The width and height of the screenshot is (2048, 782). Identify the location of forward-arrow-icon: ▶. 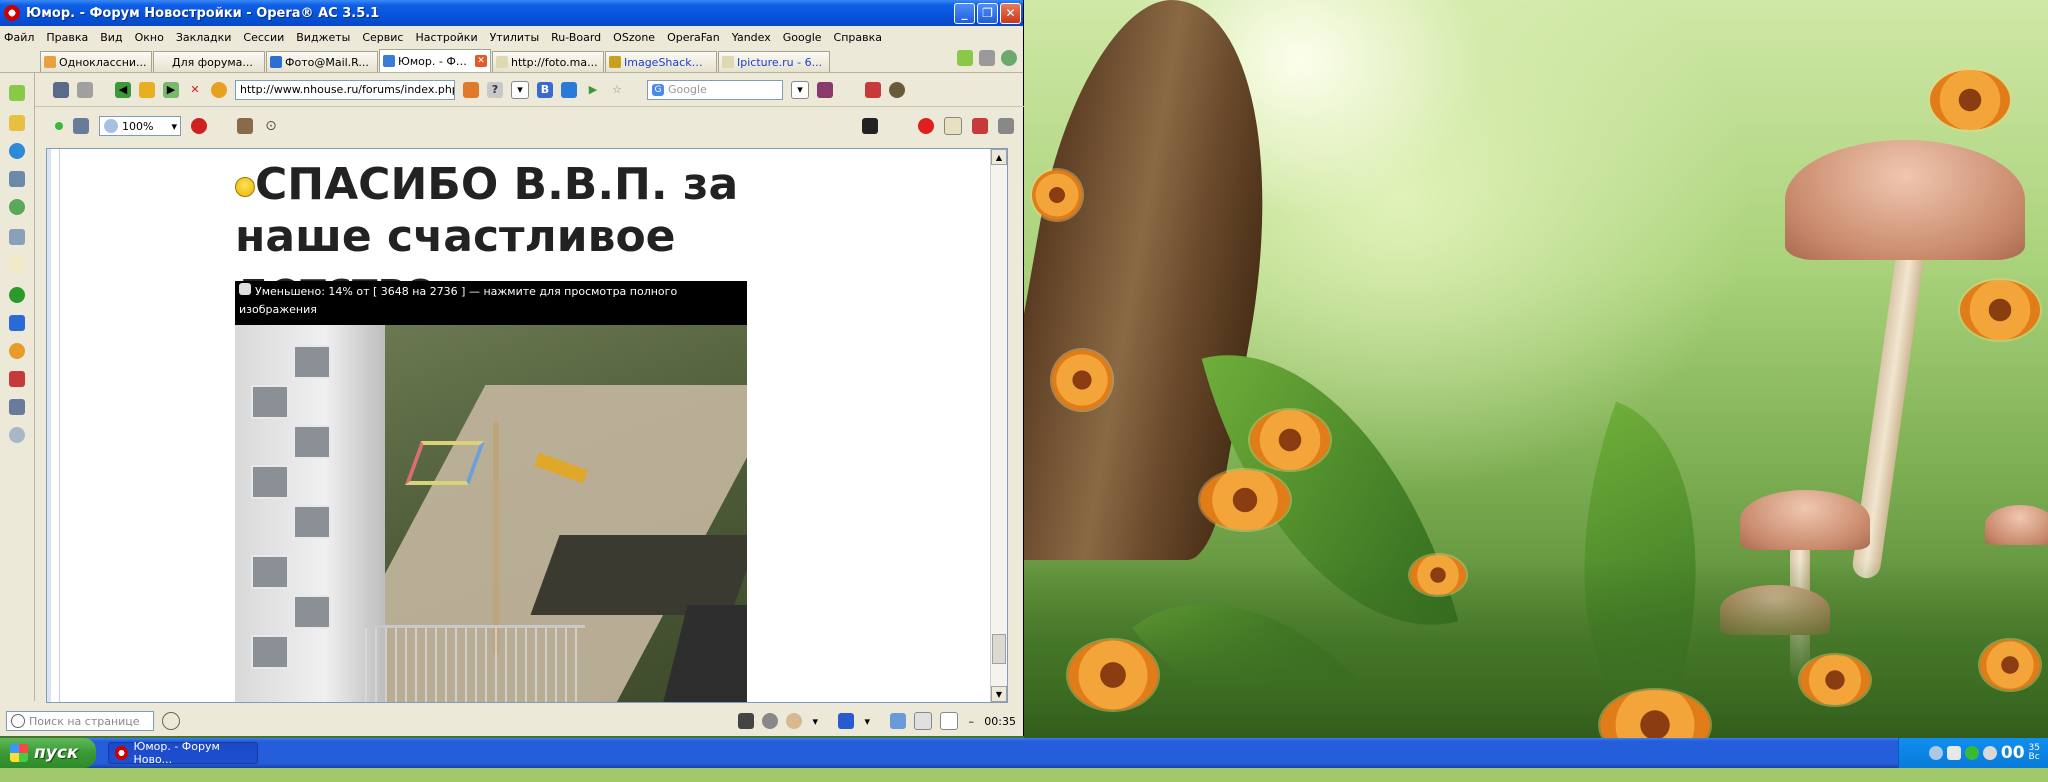
(171, 89).